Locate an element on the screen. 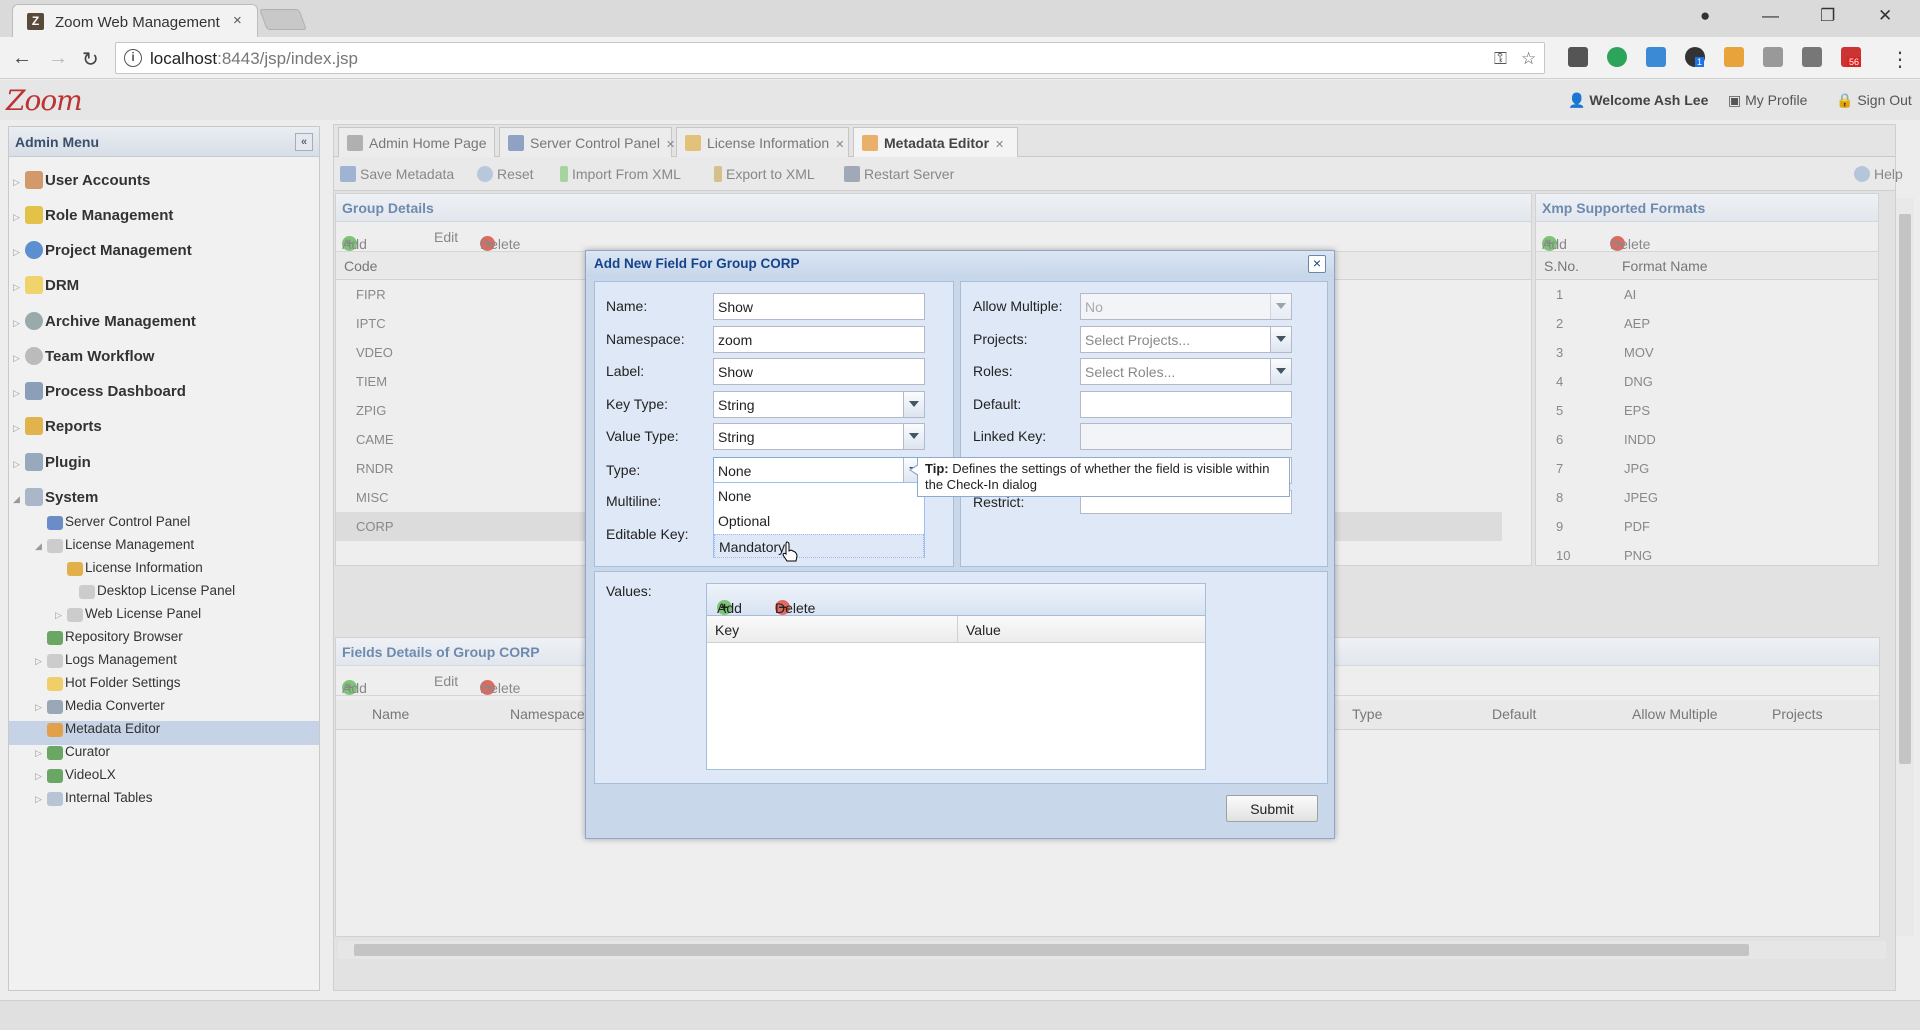 This screenshot has width=1920, height=1030. sidebar-item-project-management: ▷ Project Management is located at coordinates (102, 253).